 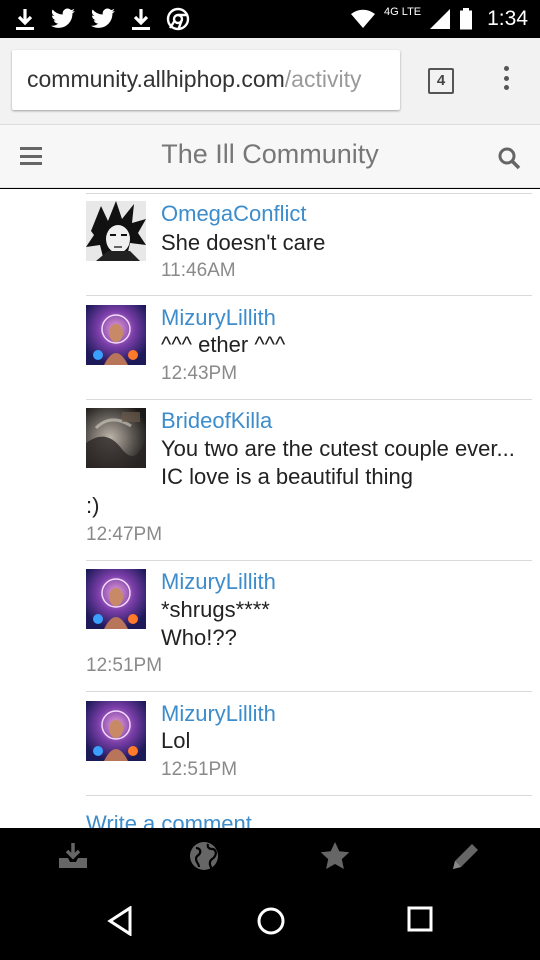 What do you see at coordinates (270, 19) in the screenshot?
I see `status-bar: 4G LTE 1:34` at bounding box center [270, 19].